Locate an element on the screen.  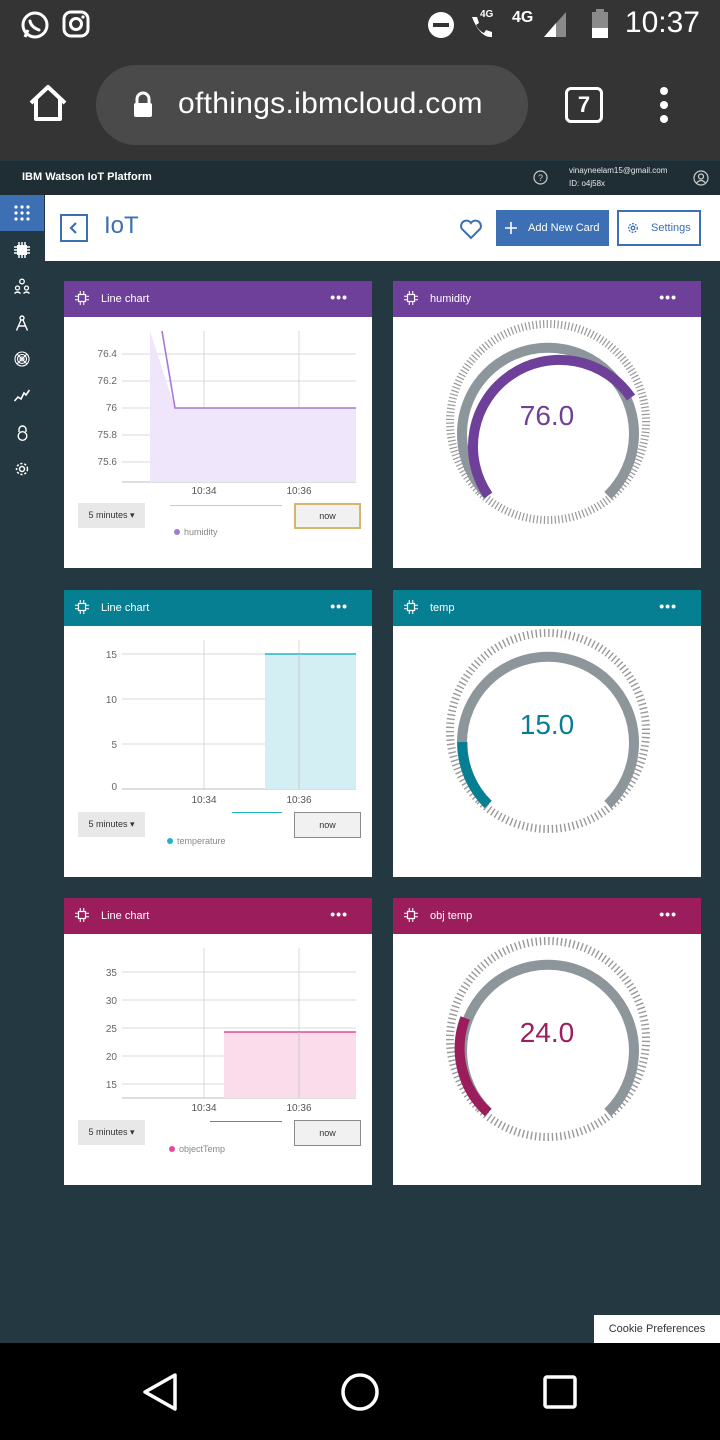
x-tick: 10:36 is located at coordinates (298, 800).